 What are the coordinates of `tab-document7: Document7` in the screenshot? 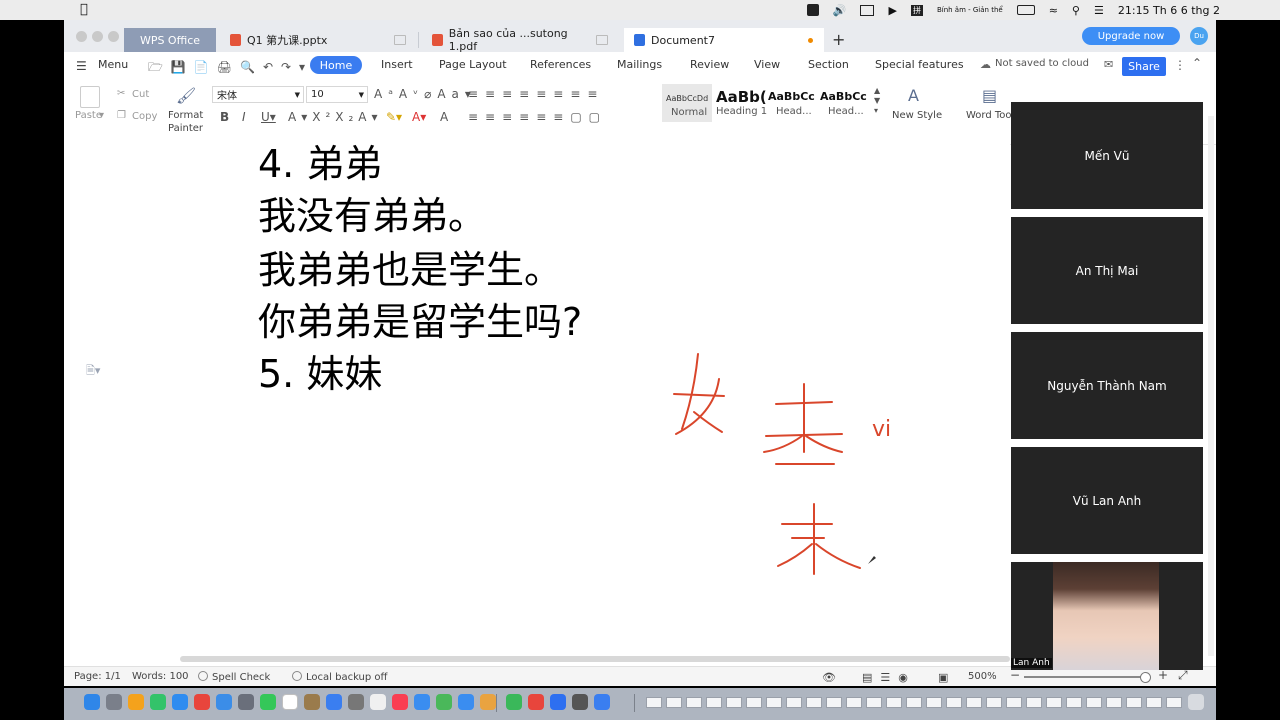 It's located at (724, 40).